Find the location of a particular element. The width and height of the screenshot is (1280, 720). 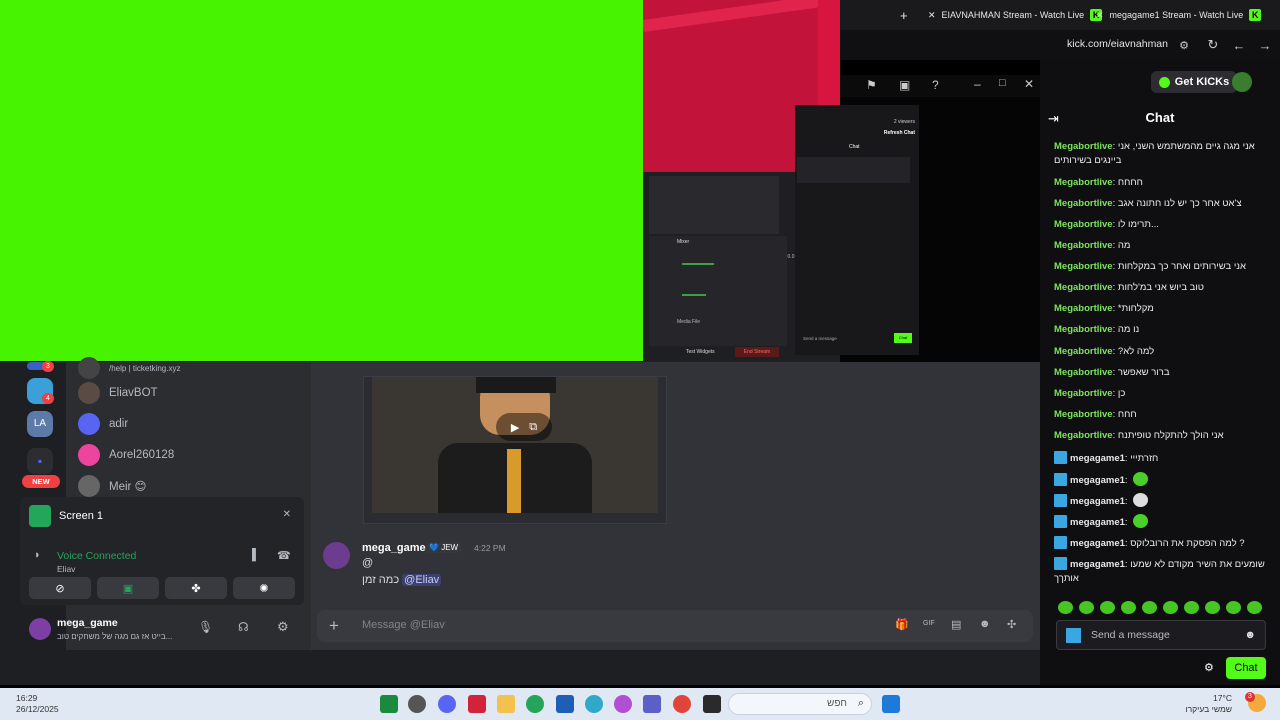

obs-chat-send: Send a message is located at coordinates (820, 338).